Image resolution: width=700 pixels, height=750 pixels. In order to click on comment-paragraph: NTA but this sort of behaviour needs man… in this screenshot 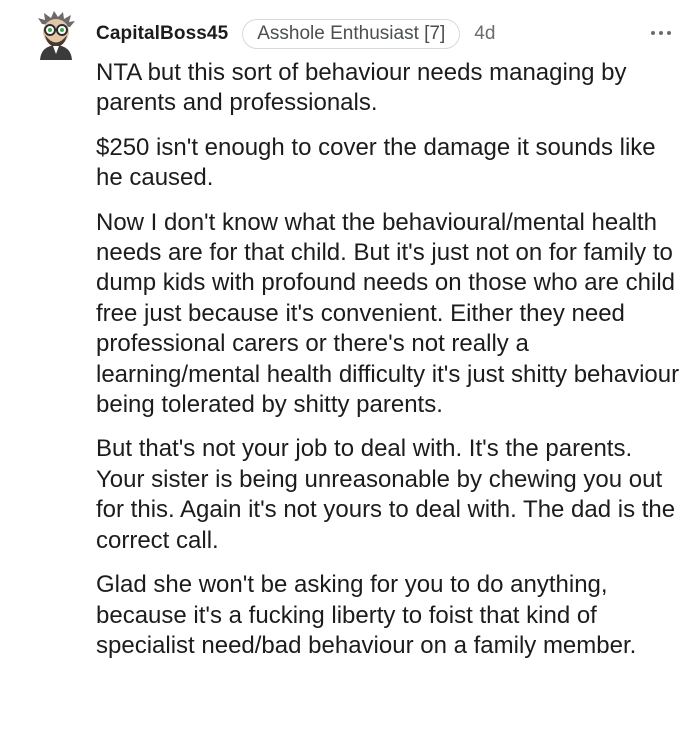, I will do `click(361, 88)`.